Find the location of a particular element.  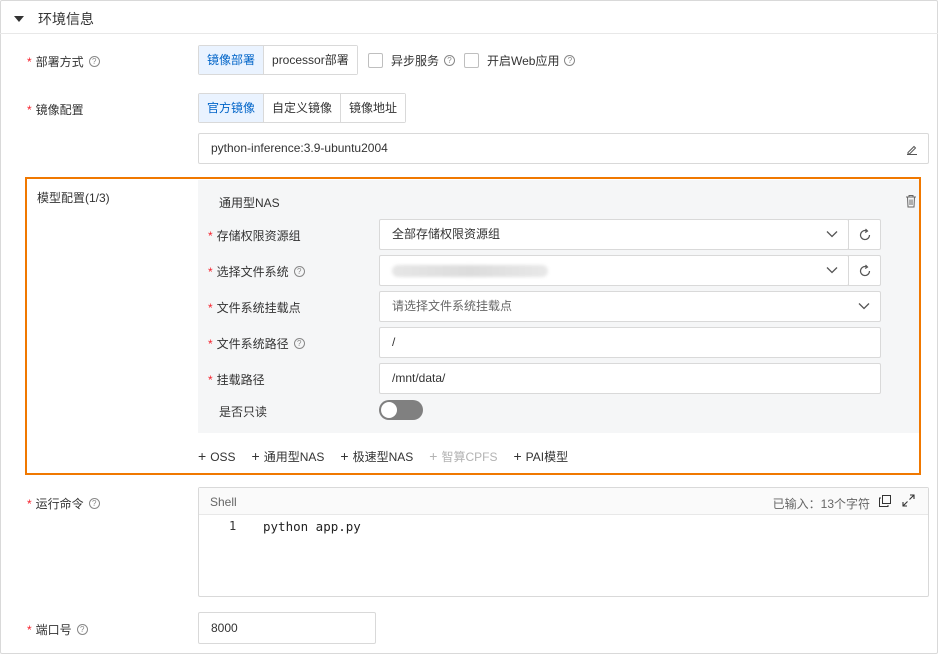

mount-point-placeholder: 请选择文件系统挂载点 is located at coordinates (452, 306).